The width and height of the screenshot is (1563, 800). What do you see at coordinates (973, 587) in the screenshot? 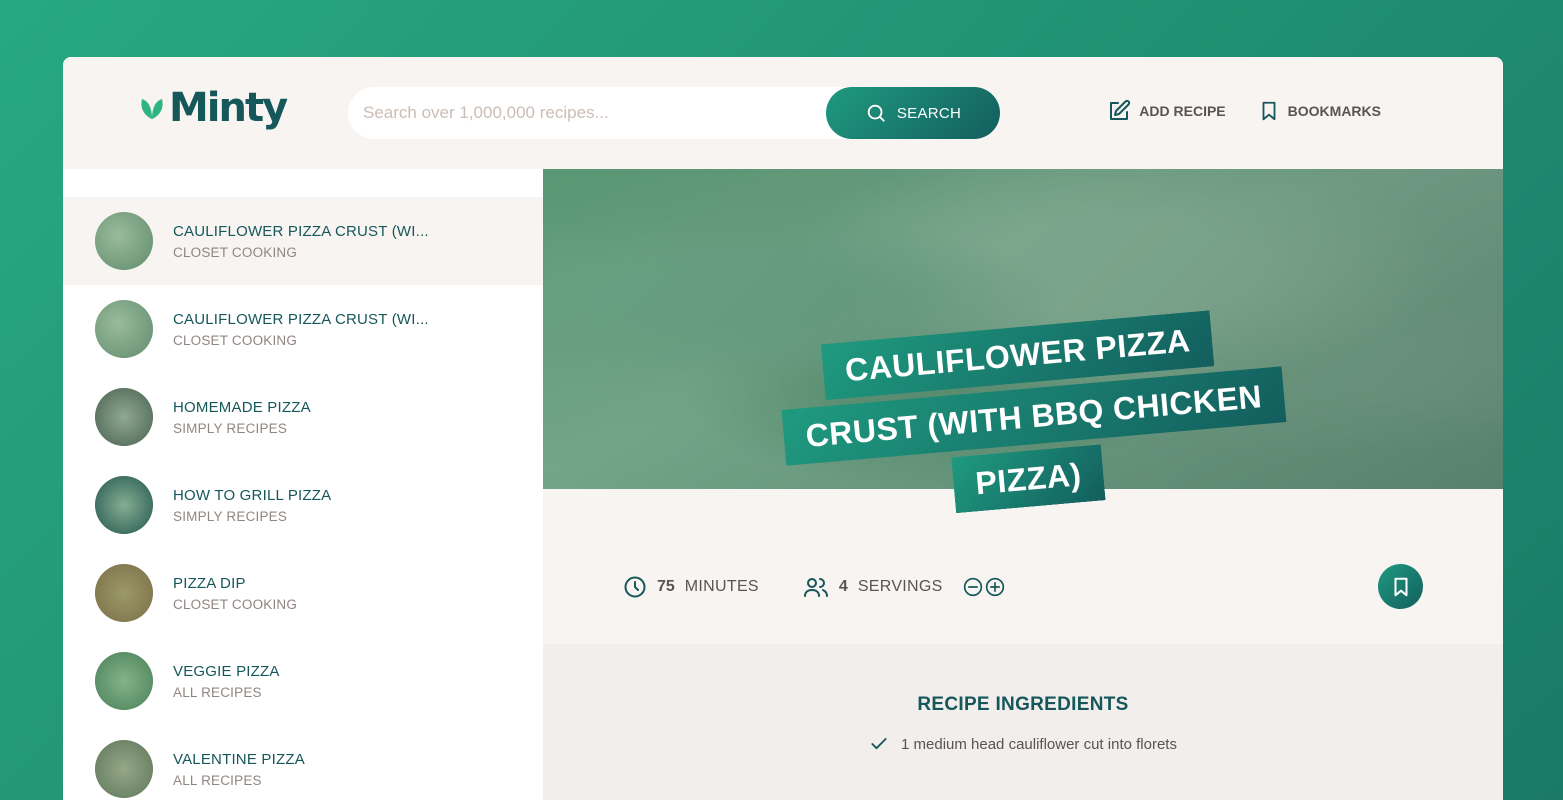
I see `minus-circle-icon` at bounding box center [973, 587].